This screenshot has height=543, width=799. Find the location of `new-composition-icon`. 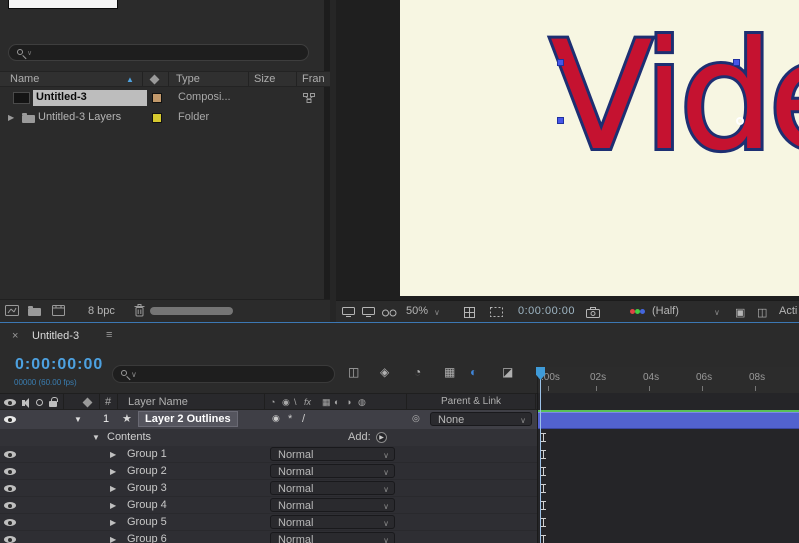

new-composition-icon is located at coordinates (58, 310).